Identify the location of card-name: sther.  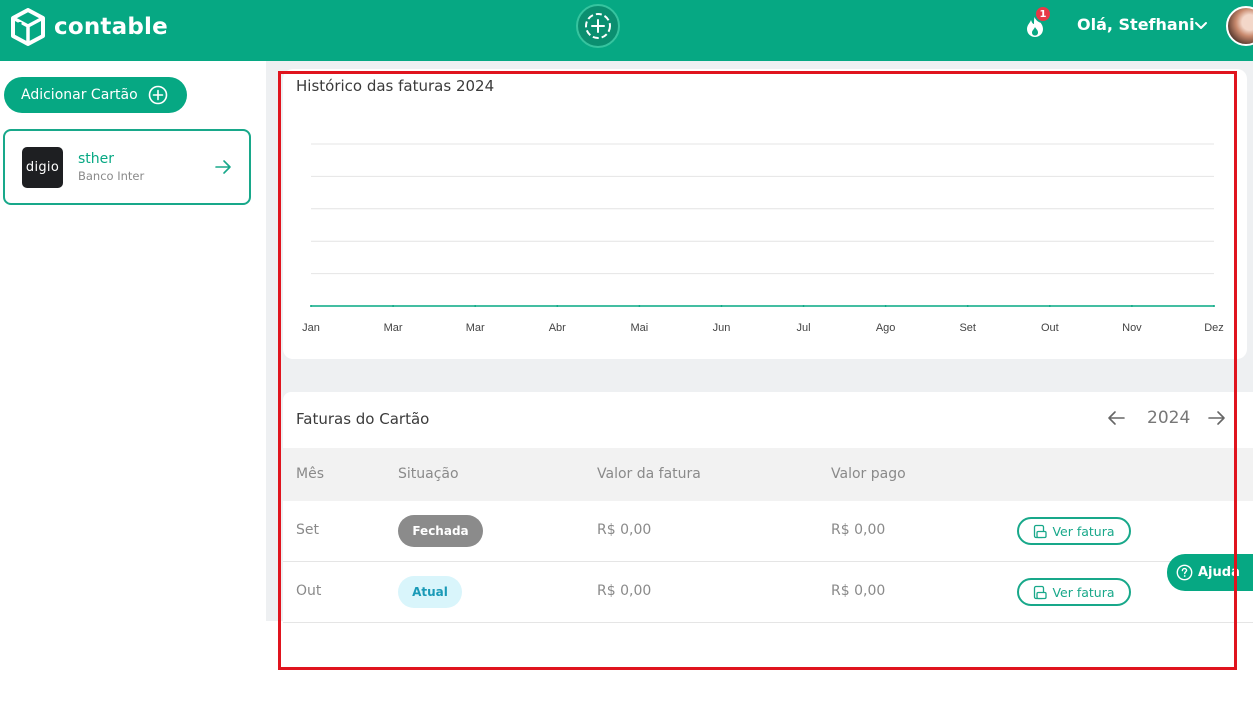
(96, 159).